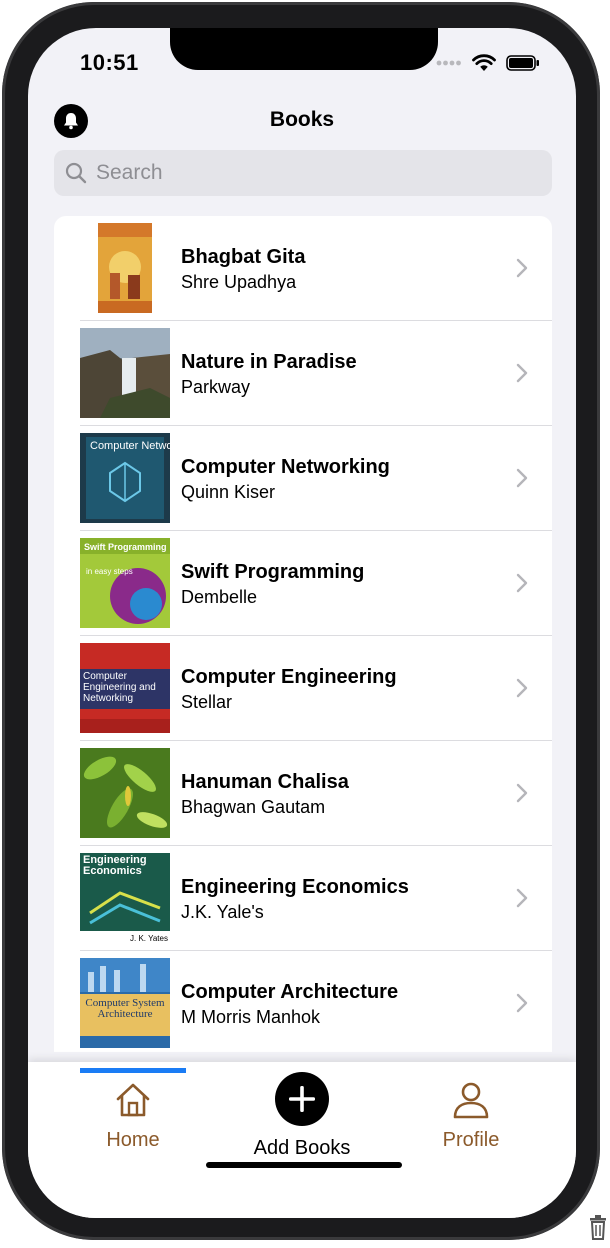 This screenshot has width=610, height=1248. Describe the element at coordinates (207, 702) in the screenshot. I see `book-author: Stellar` at that location.